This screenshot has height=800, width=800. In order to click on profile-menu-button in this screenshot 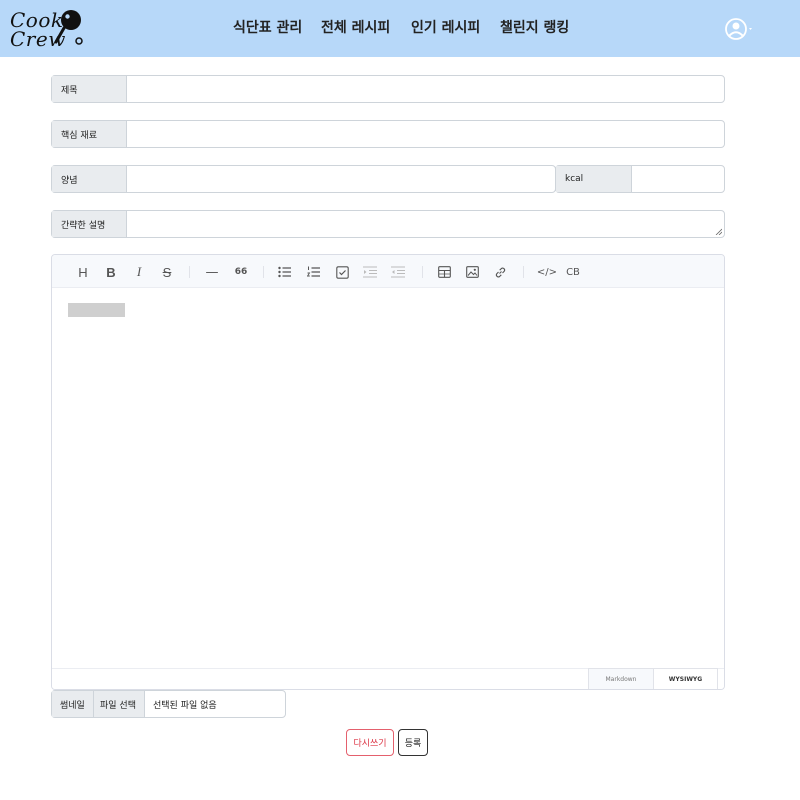, I will do `click(740, 29)`.